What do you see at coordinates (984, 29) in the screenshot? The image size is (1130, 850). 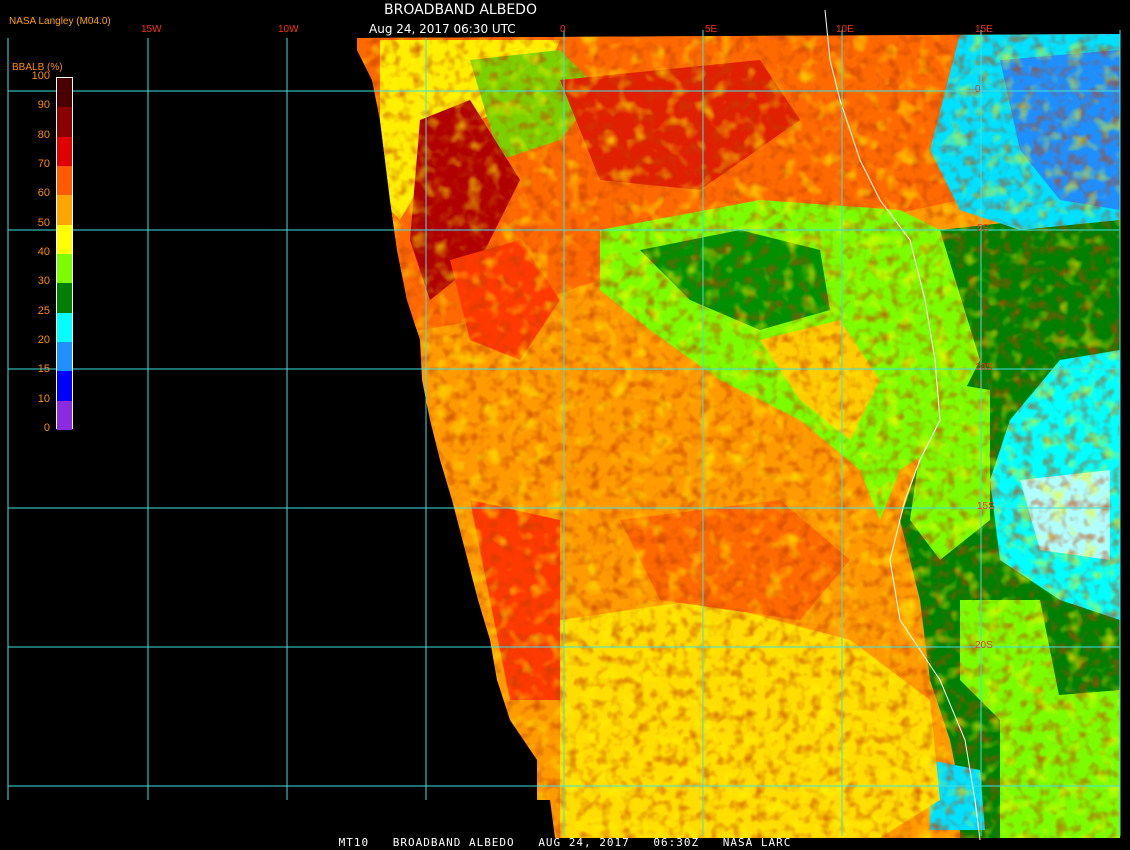 I see `lon-label-15e: 15E` at bounding box center [984, 29].